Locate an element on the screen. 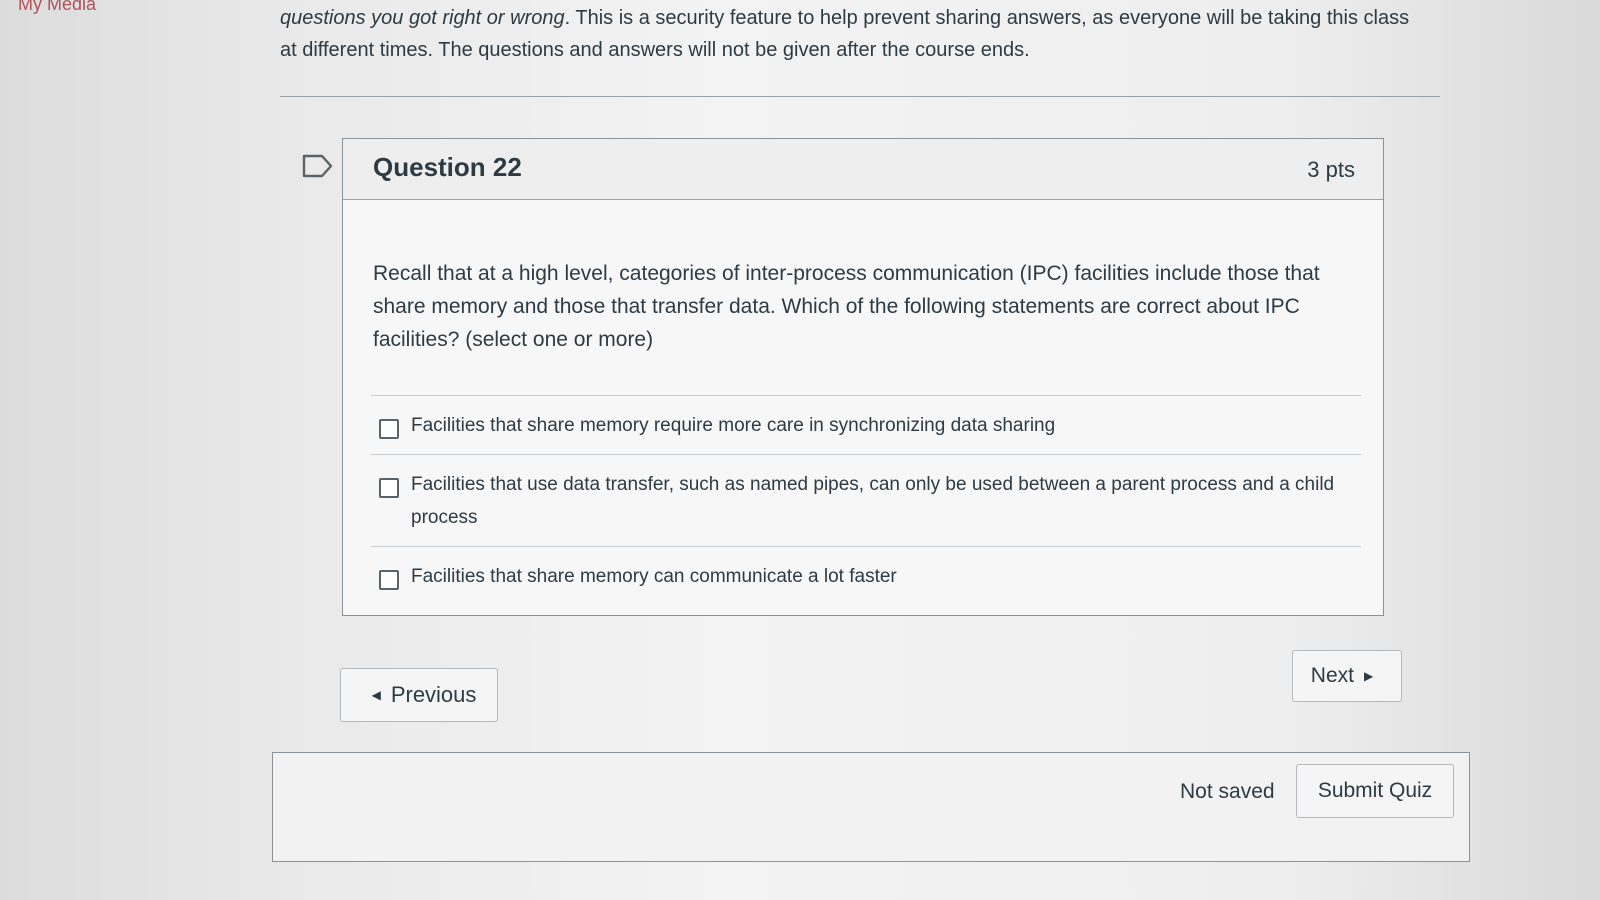 Image resolution: width=1600 pixels, height=900 pixels. question-title: Question 22 is located at coordinates (447, 167).